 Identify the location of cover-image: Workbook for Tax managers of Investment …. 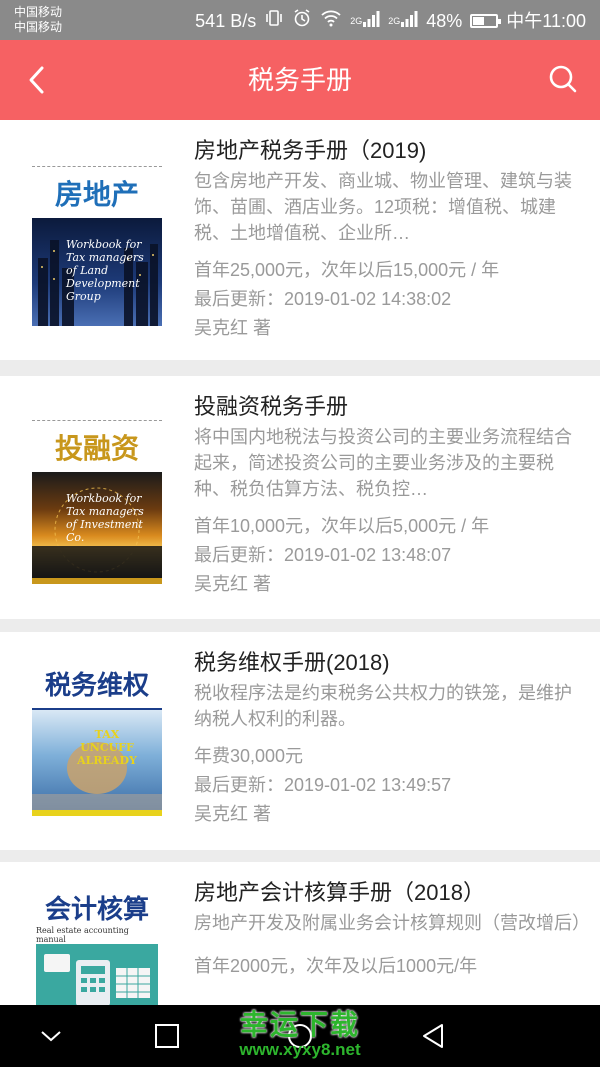
(97, 528).